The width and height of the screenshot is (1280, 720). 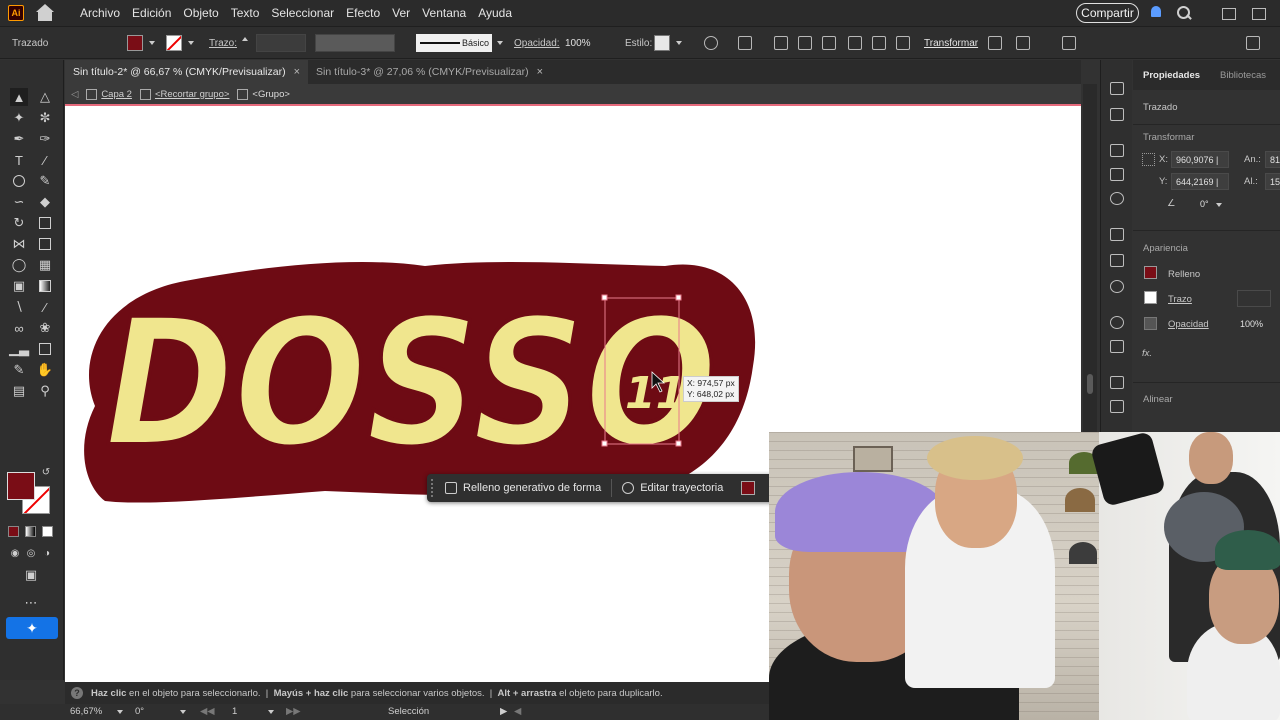 What do you see at coordinates (271, 712) in the screenshot?
I see `artboard-dropdown-icon` at bounding box center [271, 712].